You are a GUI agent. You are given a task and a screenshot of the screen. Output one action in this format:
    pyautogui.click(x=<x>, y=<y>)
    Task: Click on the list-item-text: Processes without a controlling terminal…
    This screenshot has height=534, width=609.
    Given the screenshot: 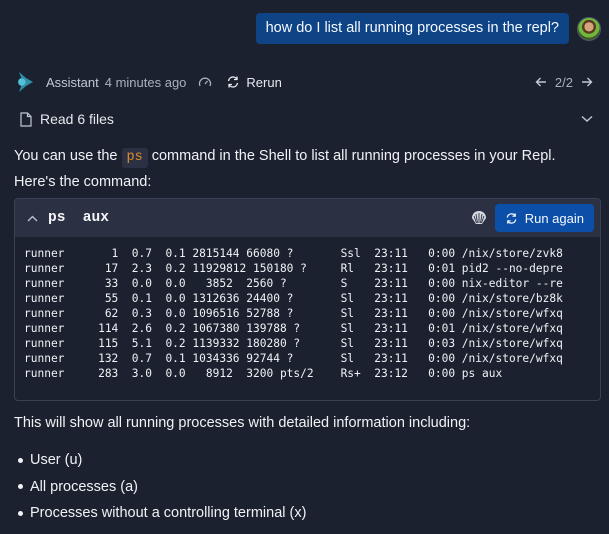 What is the action you would take?
    pyautogui.click(x=168, y=513)
    